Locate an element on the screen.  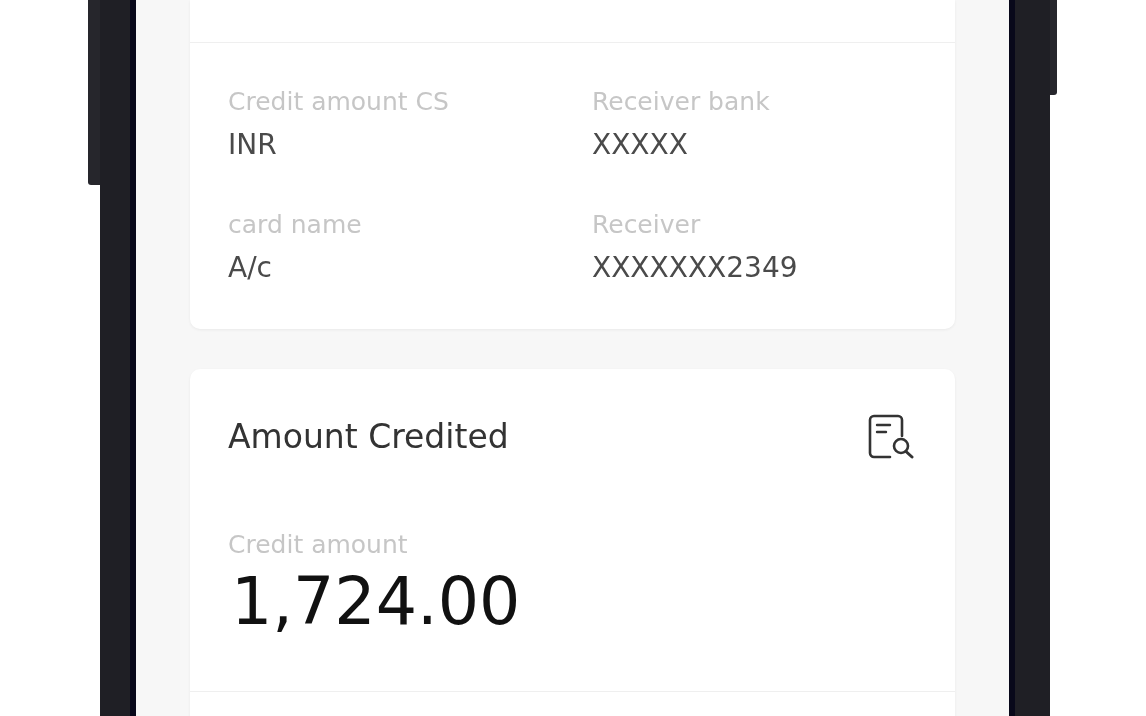
field-label: card name is located at coordinates (295, 225).